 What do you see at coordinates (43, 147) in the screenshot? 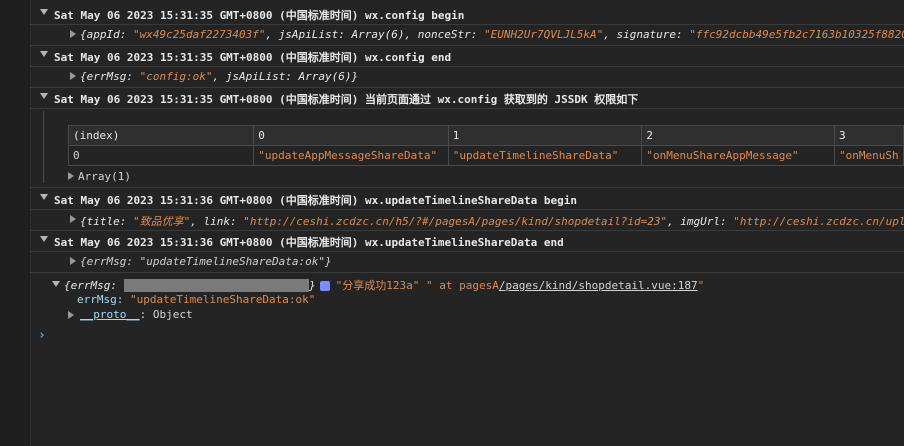
I see `group-indent-guide` at bounding box center [43, 147].